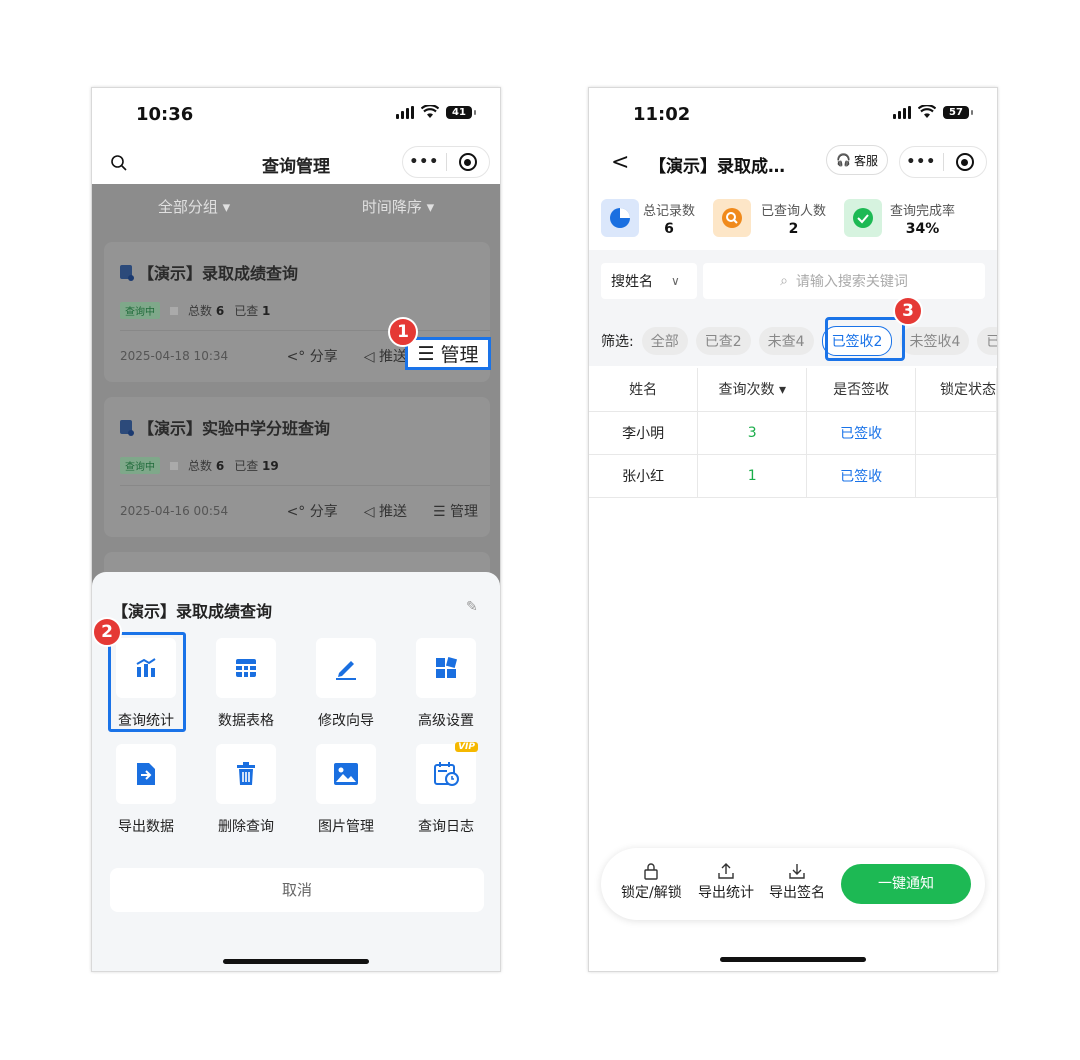 Image resolution: width=1080 pixels, height=1060 pixels. Describe the element at coordinates (246, 668) in the screenshot. I see `table-icon` at that location.